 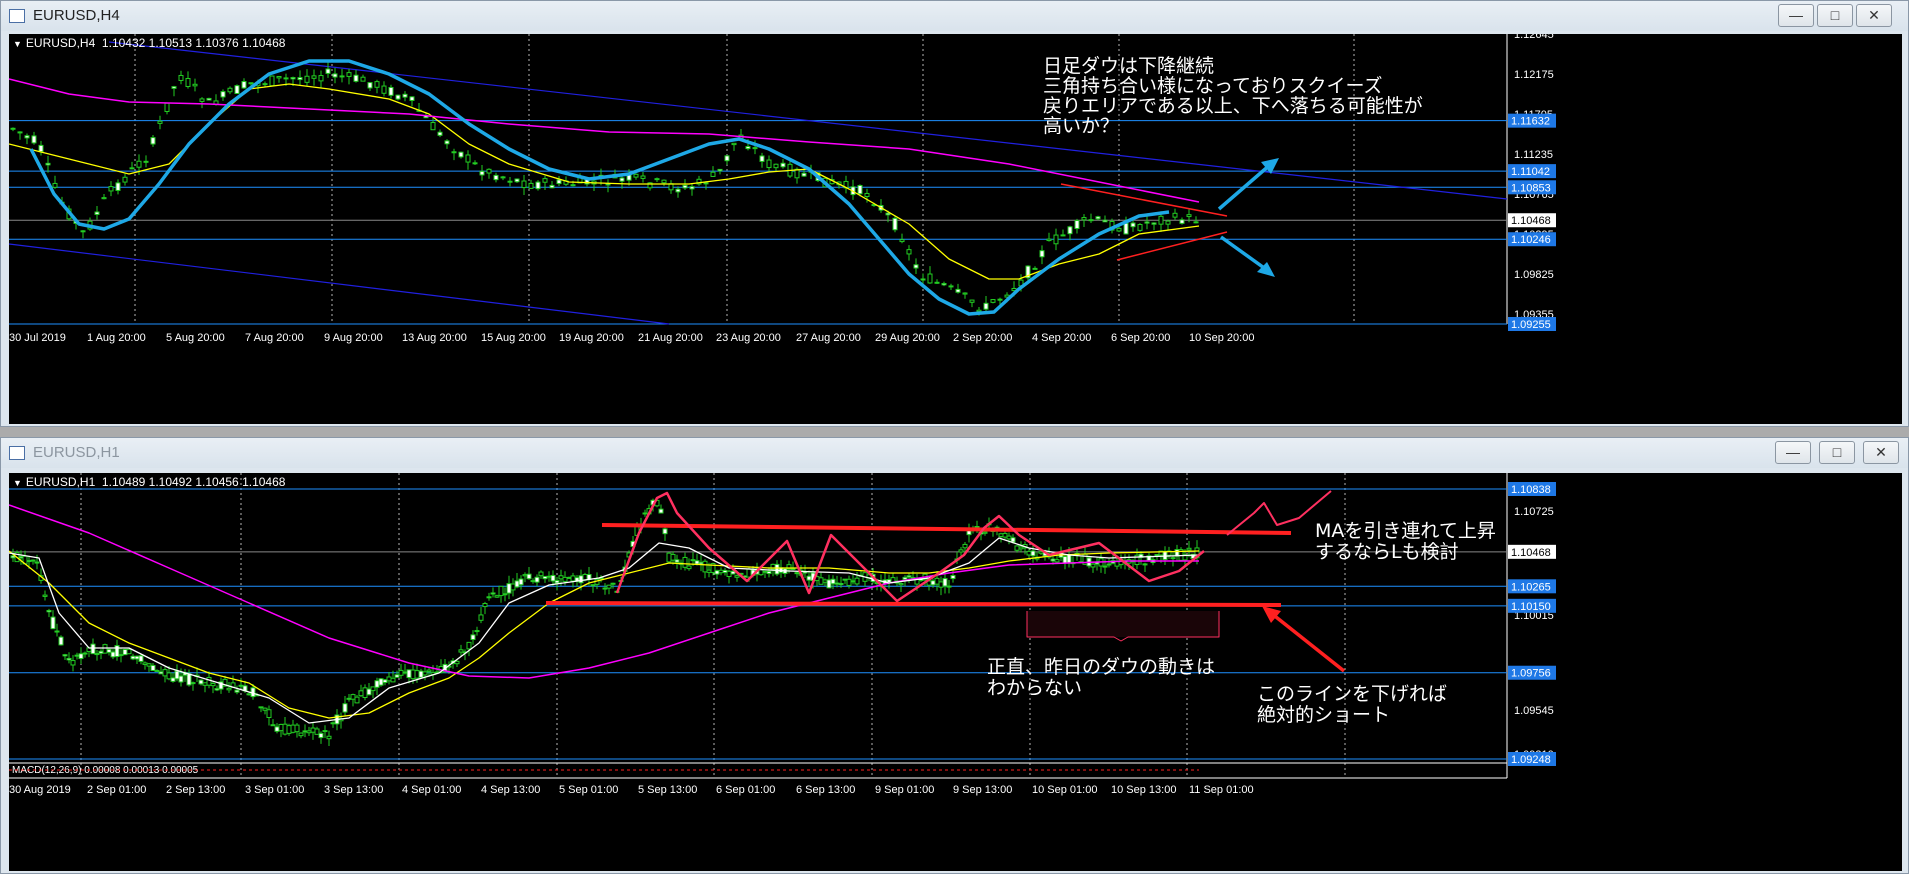 What do you see at coordinates (904, 790) in the screenshot?
I see `time-label: 9 Sep 01:00` at bounding box center [904, 790].